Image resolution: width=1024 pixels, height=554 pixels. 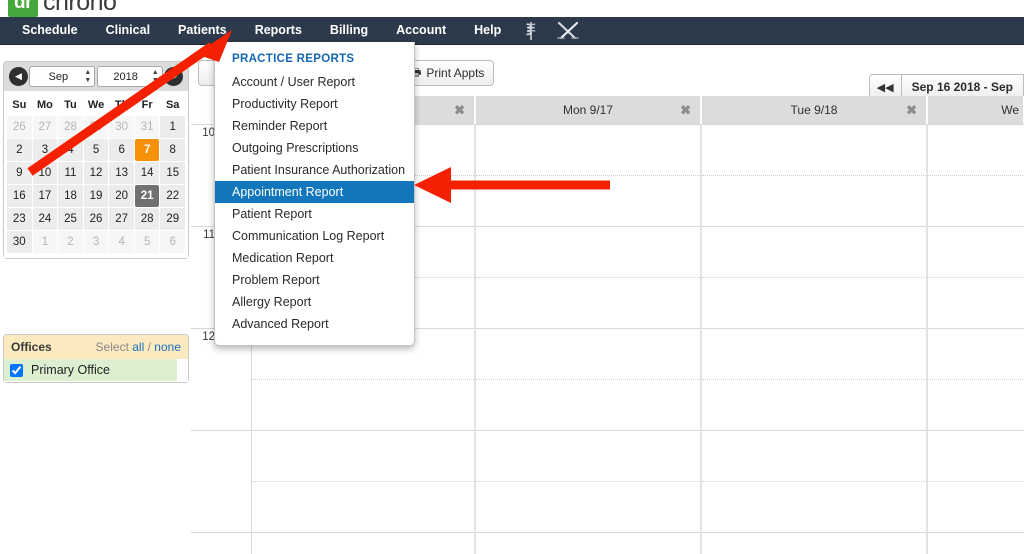 I want to click on mini-calendar-header: ◀ Sep ▲ ▼ 2018 ▲ ▼ ▶, so click(x=96, y=76).